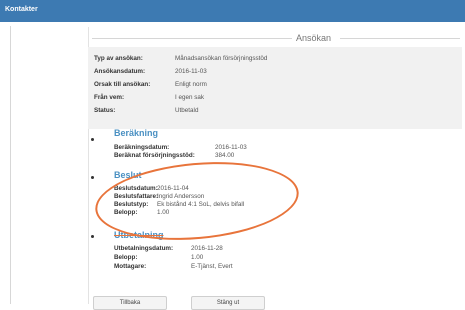 The image size is (465, 310). I want to click on field-label: Utbetalningsdatum:, so click(144, 248).